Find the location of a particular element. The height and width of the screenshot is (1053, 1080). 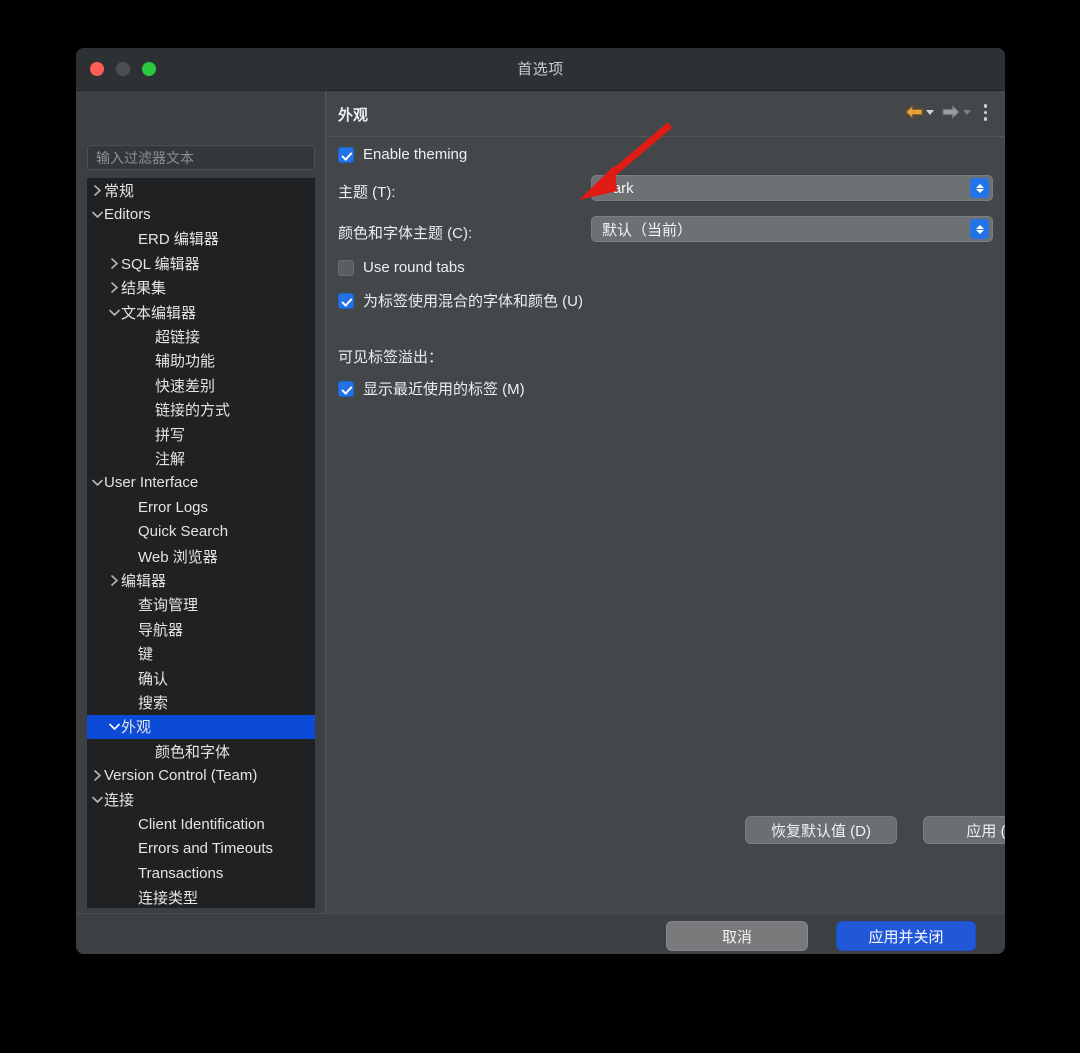

page-title: 外观 is located at coordinates (353, 115).